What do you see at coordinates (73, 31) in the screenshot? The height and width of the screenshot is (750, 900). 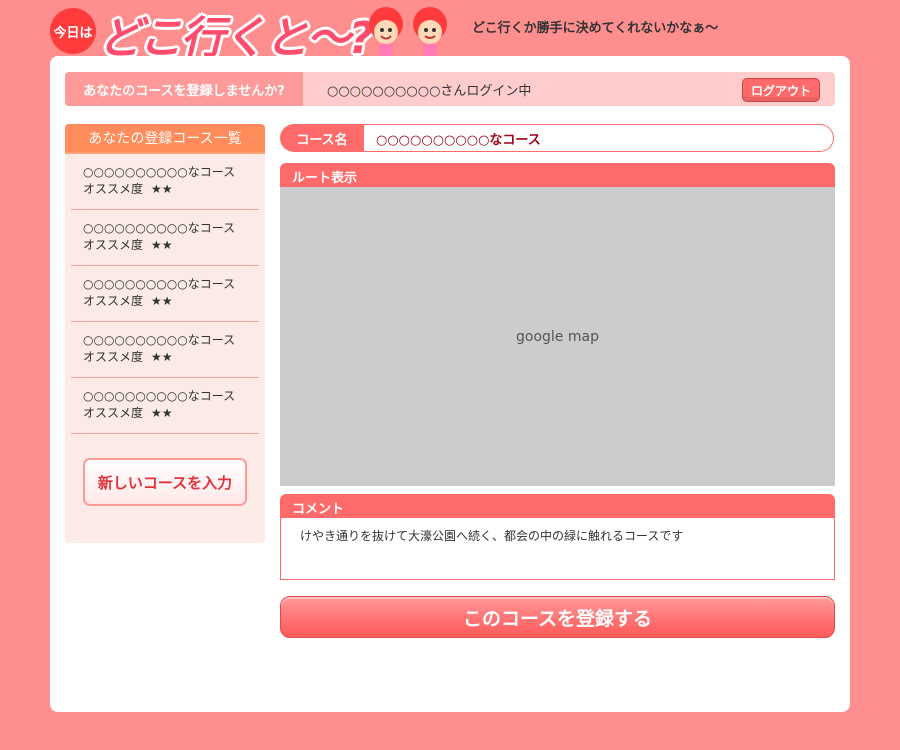 I see `logo-badge: 今日は` at bounding box center [73, 31].